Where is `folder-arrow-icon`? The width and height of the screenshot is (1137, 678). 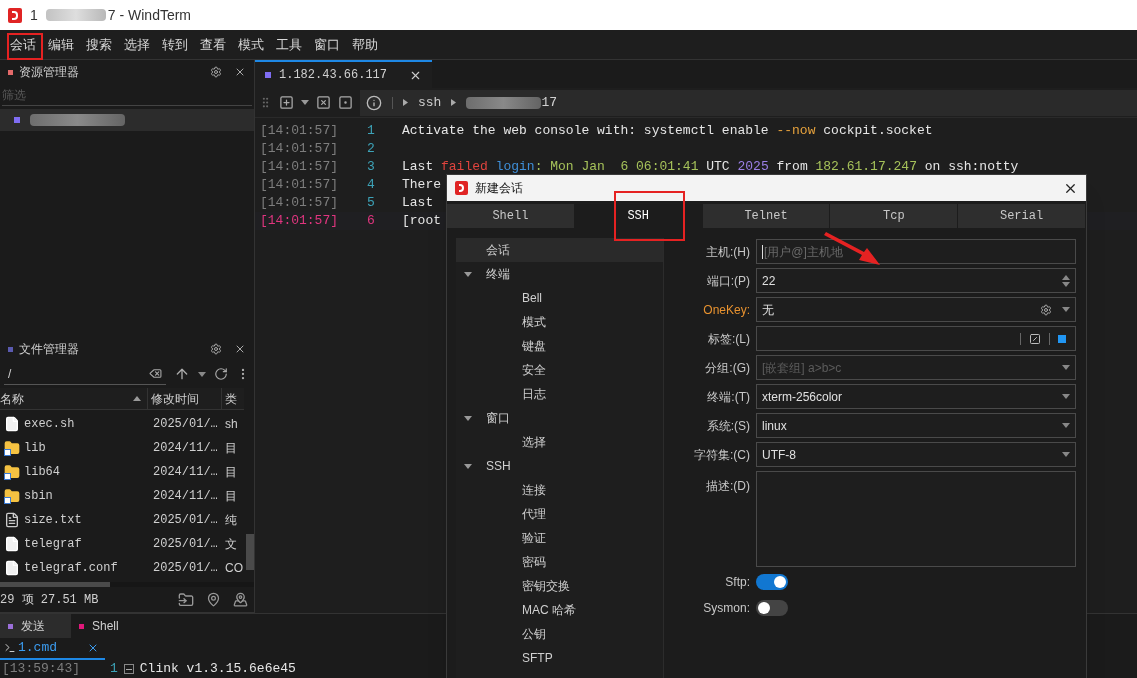
folder-arrow-icon is located at coordinates (186, 599).